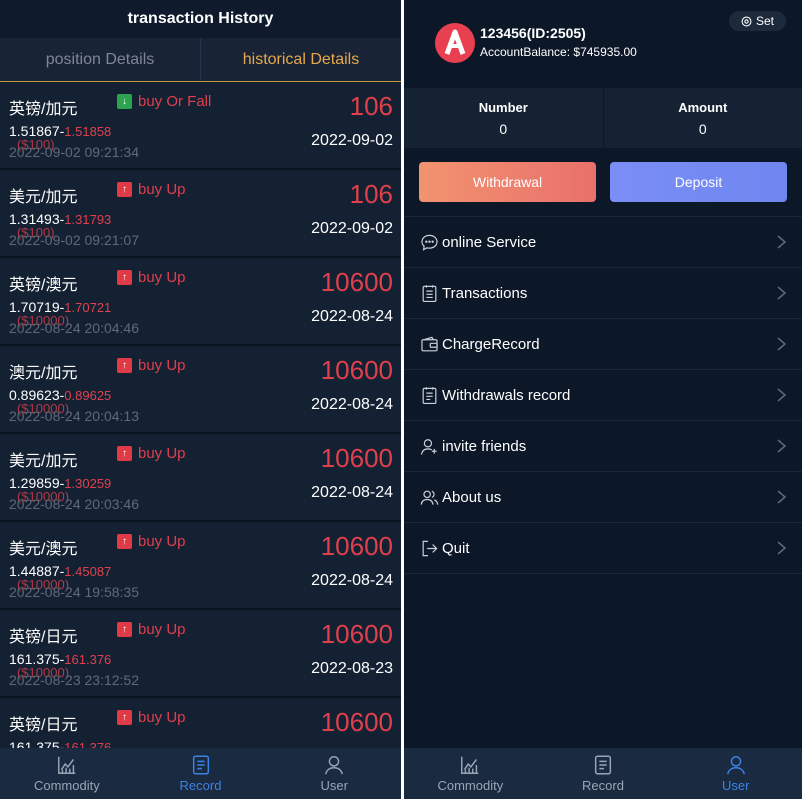  What do you see at coordinates (603, 548) in the screenshot?
I see `menu-item-quit: Quit` at bounding box center [603, 548].